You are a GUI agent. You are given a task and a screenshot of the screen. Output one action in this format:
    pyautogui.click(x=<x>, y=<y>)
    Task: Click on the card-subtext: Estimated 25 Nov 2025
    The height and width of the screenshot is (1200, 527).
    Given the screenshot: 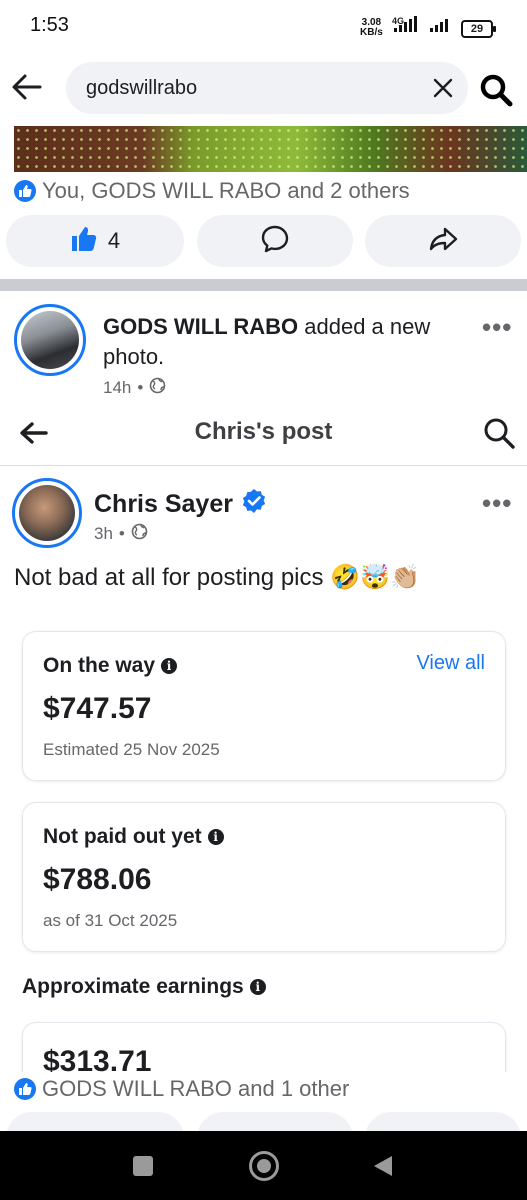 What is the action you would take?
    pyautogui.click(x=131, y=749)
    